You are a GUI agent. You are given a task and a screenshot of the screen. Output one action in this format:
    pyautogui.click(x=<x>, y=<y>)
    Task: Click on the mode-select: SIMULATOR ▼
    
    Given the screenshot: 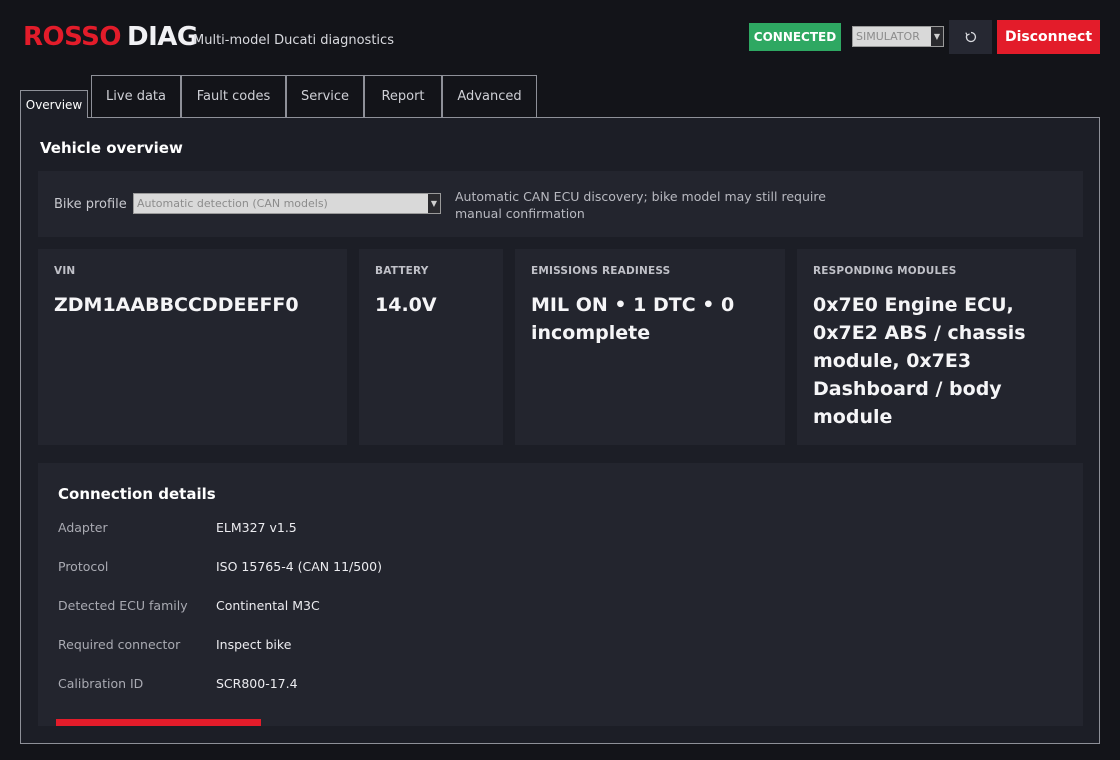 What is the action you would take?
    pyautogui.click(x=898, y=36)
    